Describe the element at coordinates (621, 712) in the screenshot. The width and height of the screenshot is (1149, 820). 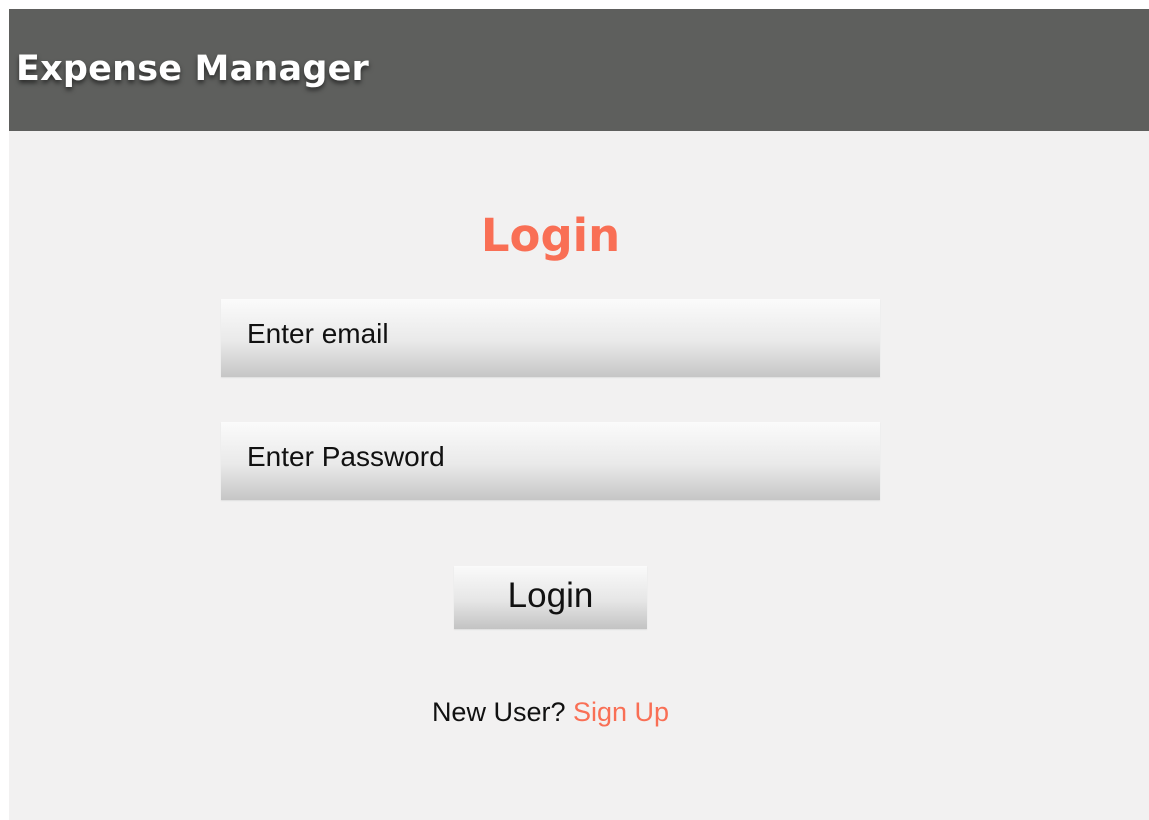
I see `signup-link: Sign Up` at that location.